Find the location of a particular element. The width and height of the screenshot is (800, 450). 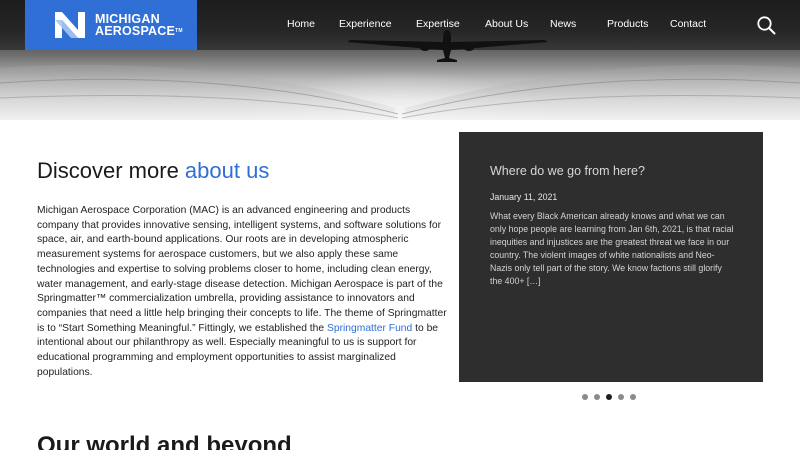

nav-about-us: About Us is located at coordinates (506, 24).